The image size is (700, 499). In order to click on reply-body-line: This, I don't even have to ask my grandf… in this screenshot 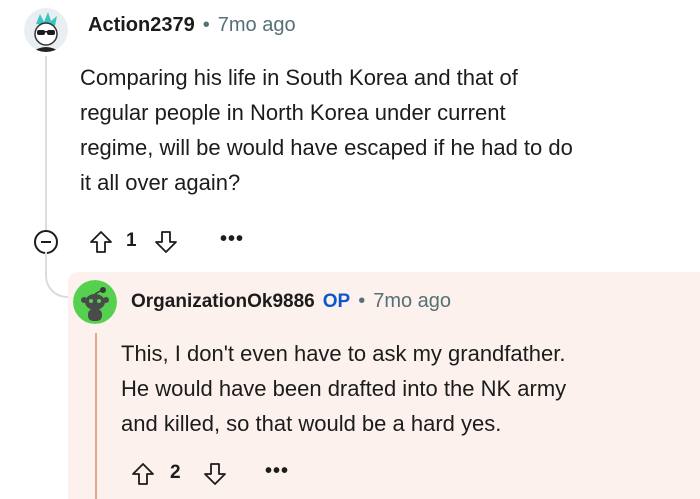, I will do `click(343, 353)`.